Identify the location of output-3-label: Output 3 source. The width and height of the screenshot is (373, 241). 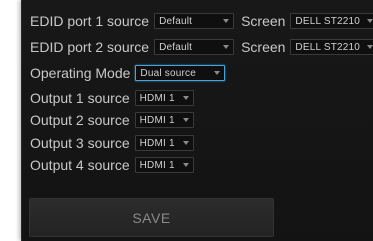
(80, 143).